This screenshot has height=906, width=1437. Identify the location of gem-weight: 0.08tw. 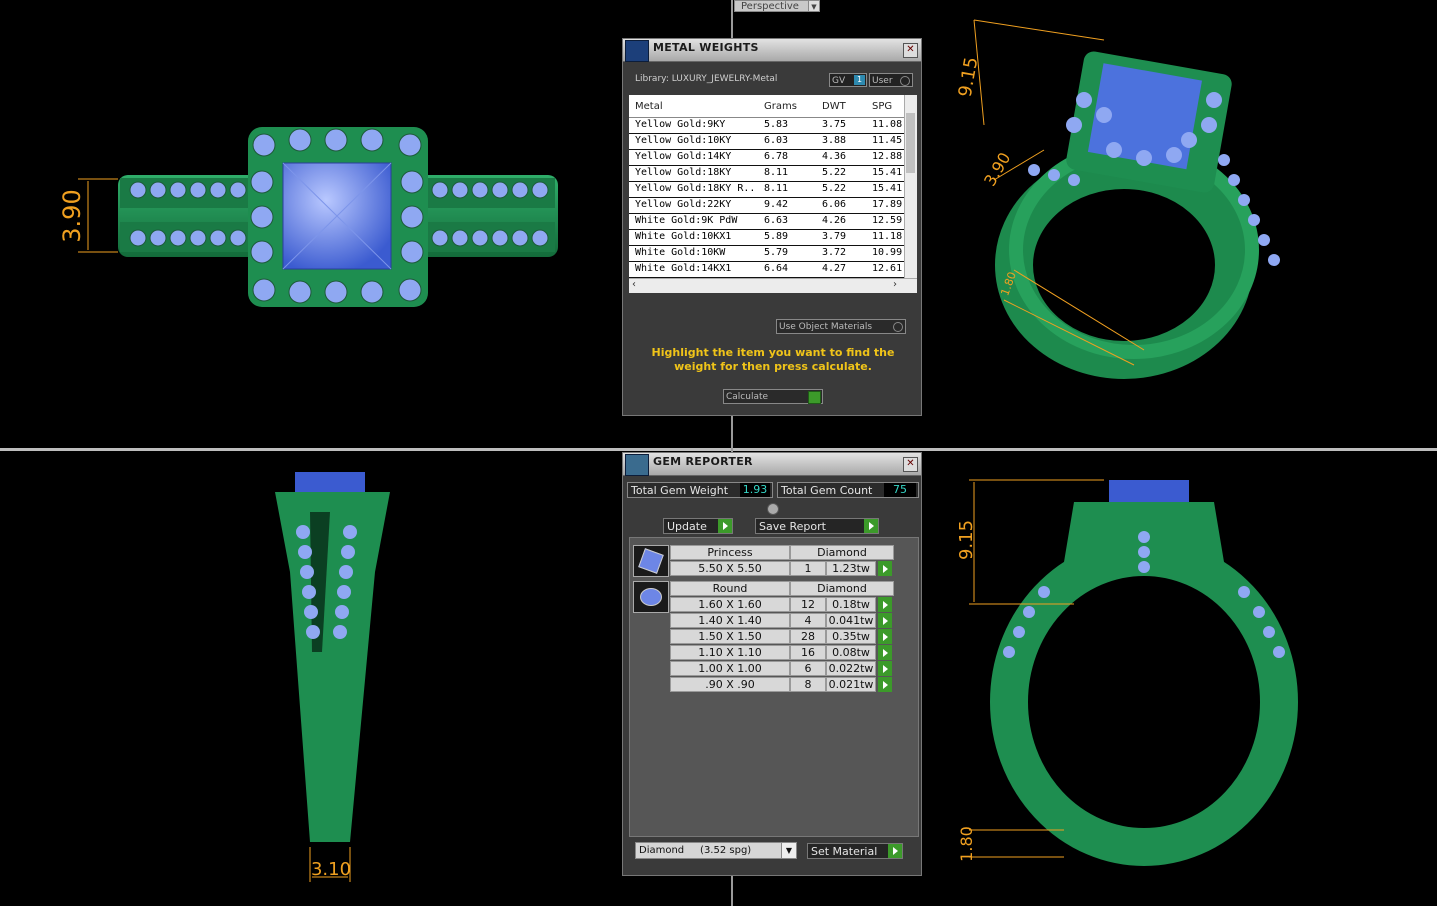
(851, 652).